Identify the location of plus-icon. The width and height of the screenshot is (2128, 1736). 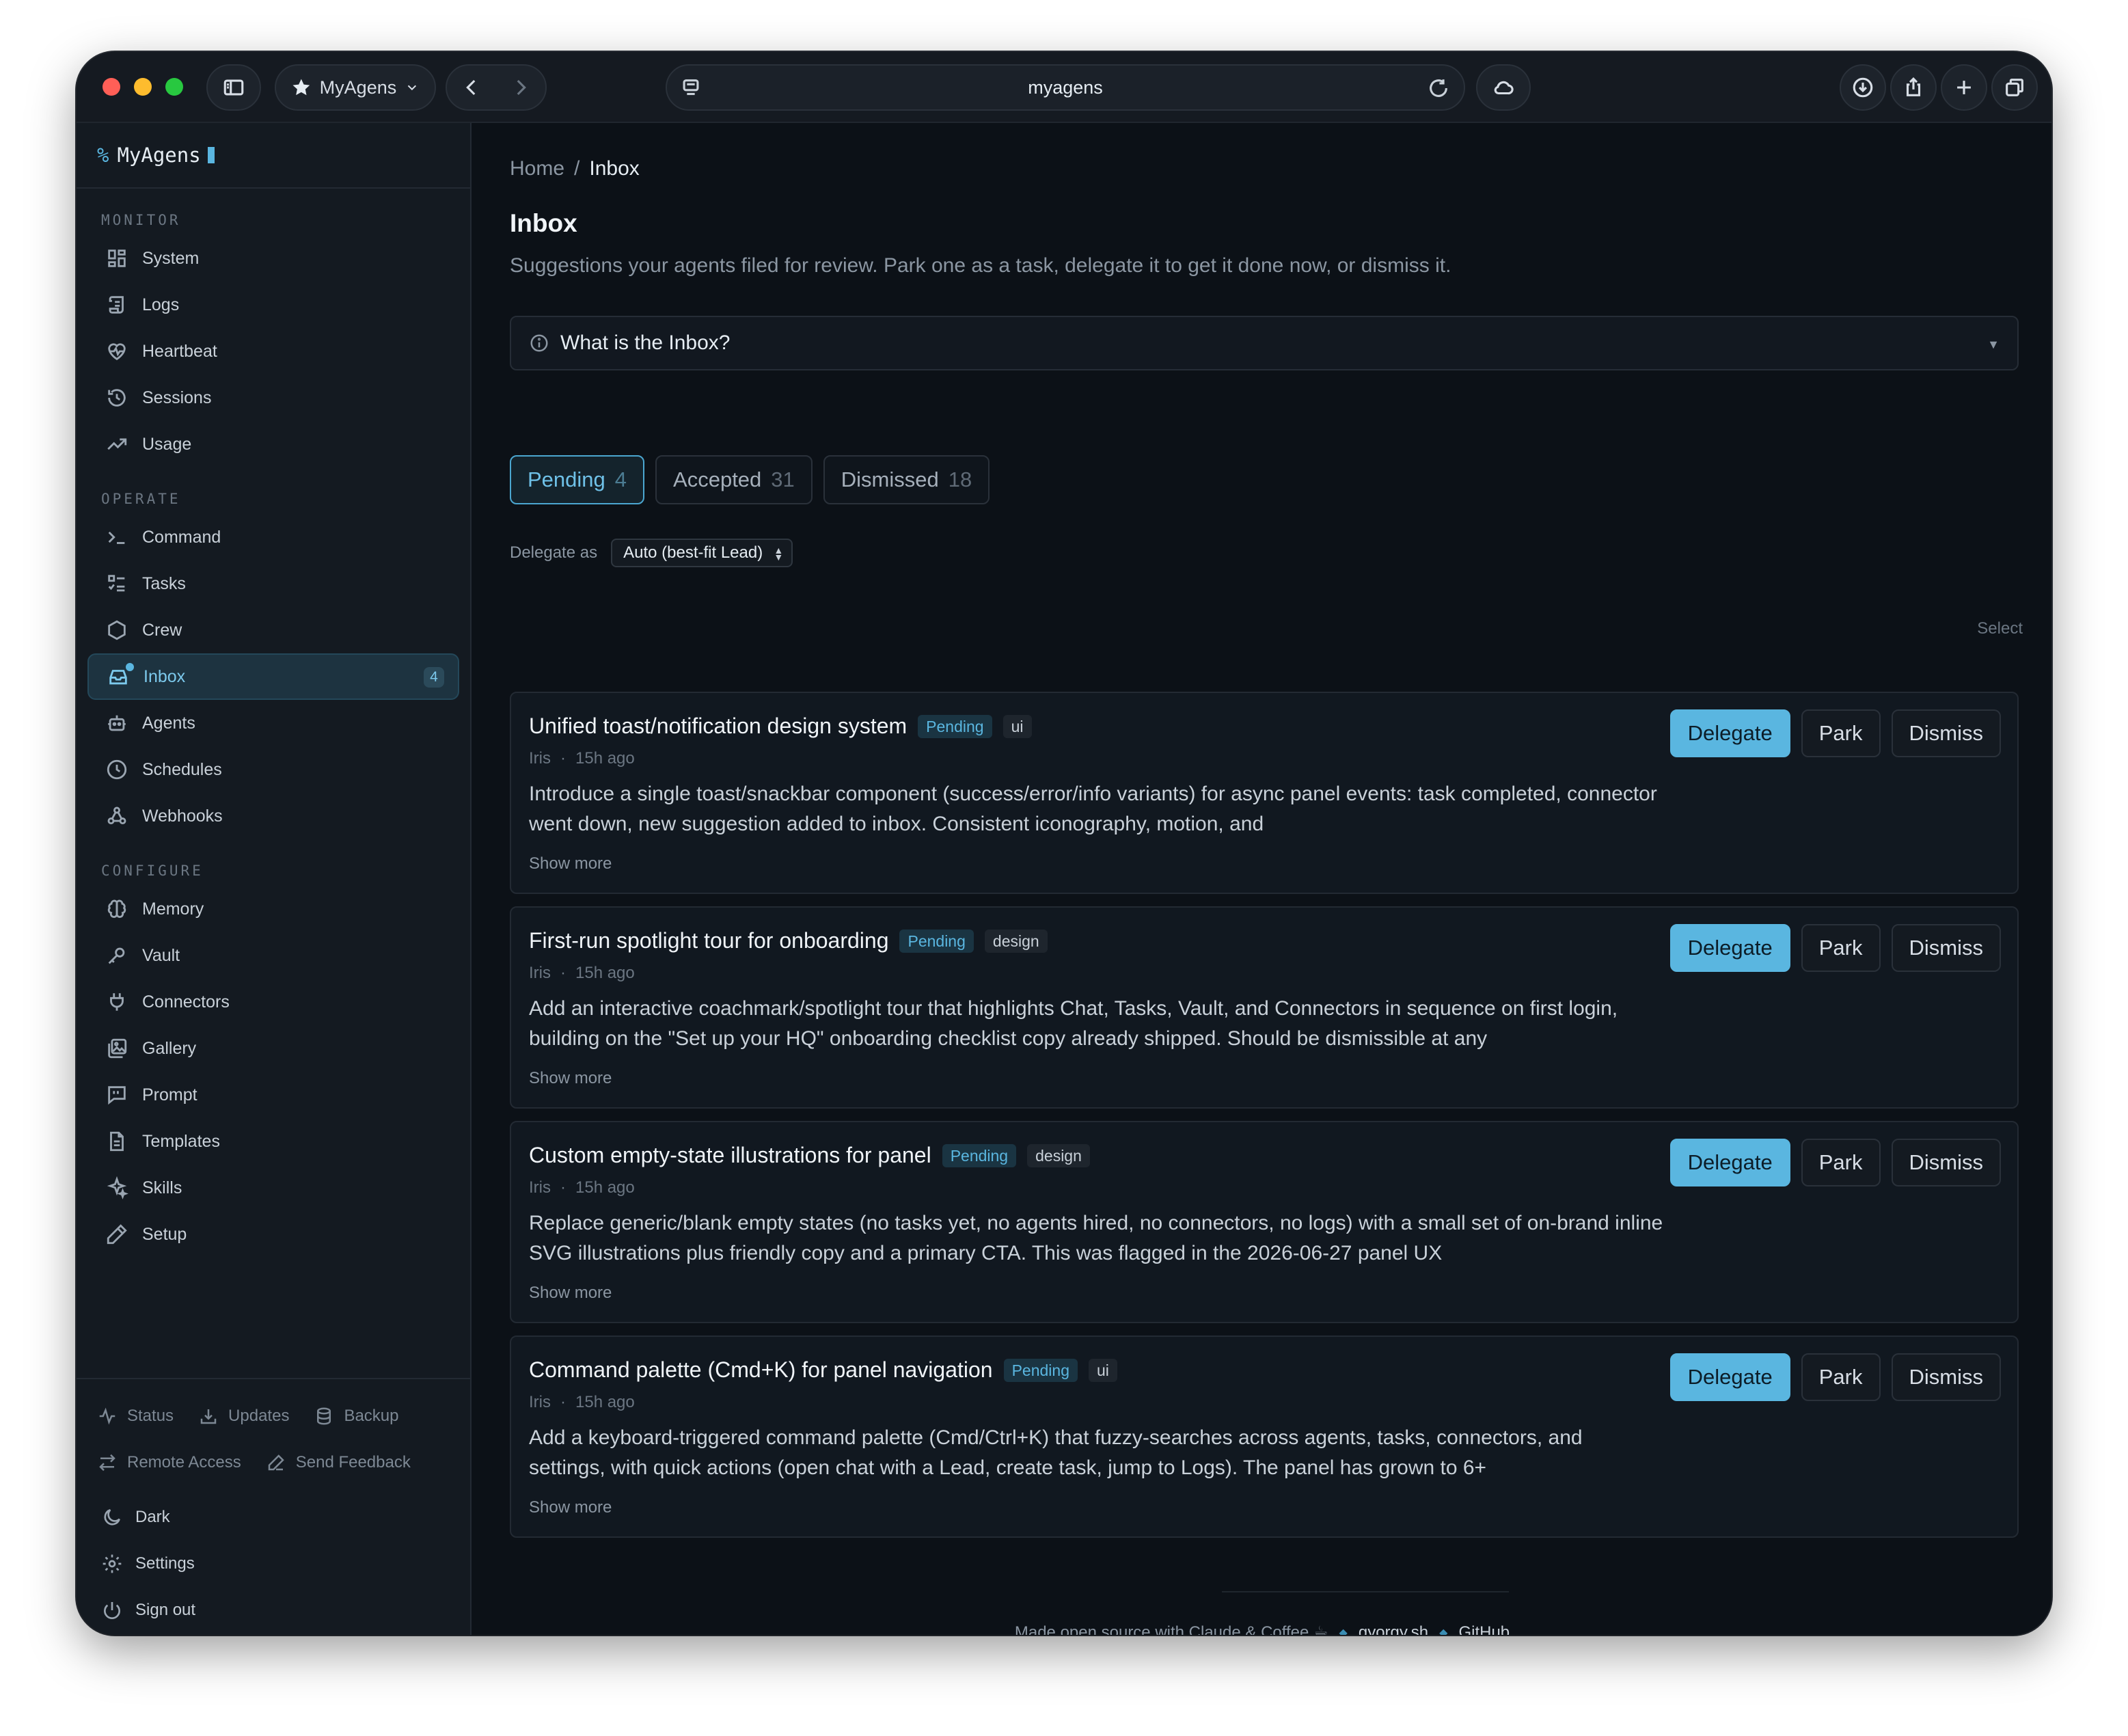
(1964, 87).